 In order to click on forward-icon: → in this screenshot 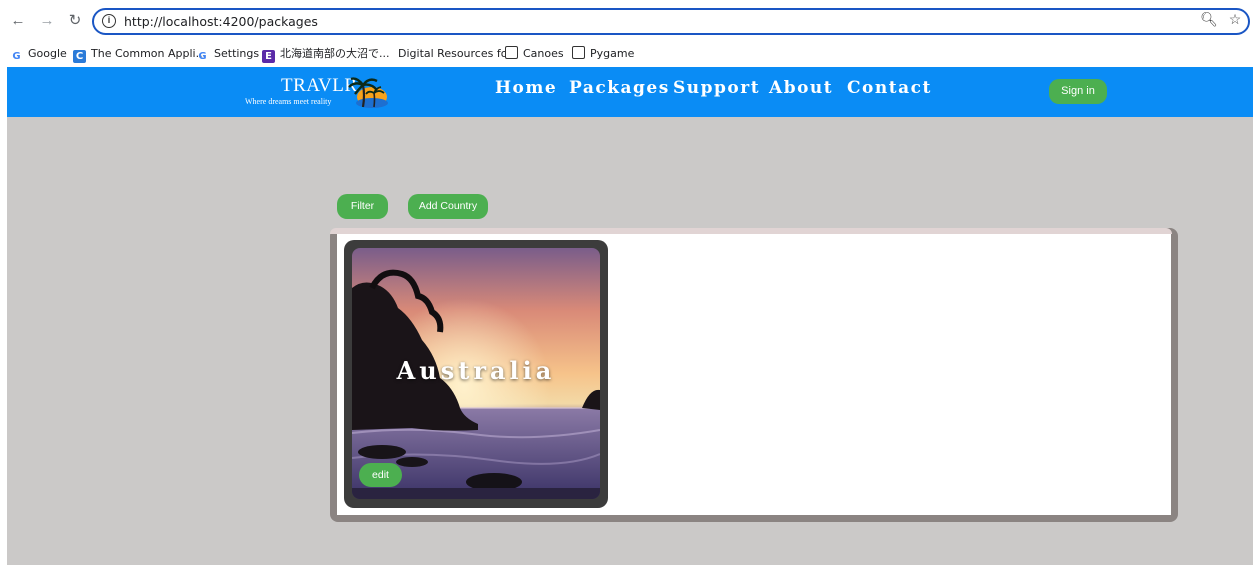, I will do `click(47, 21)`.